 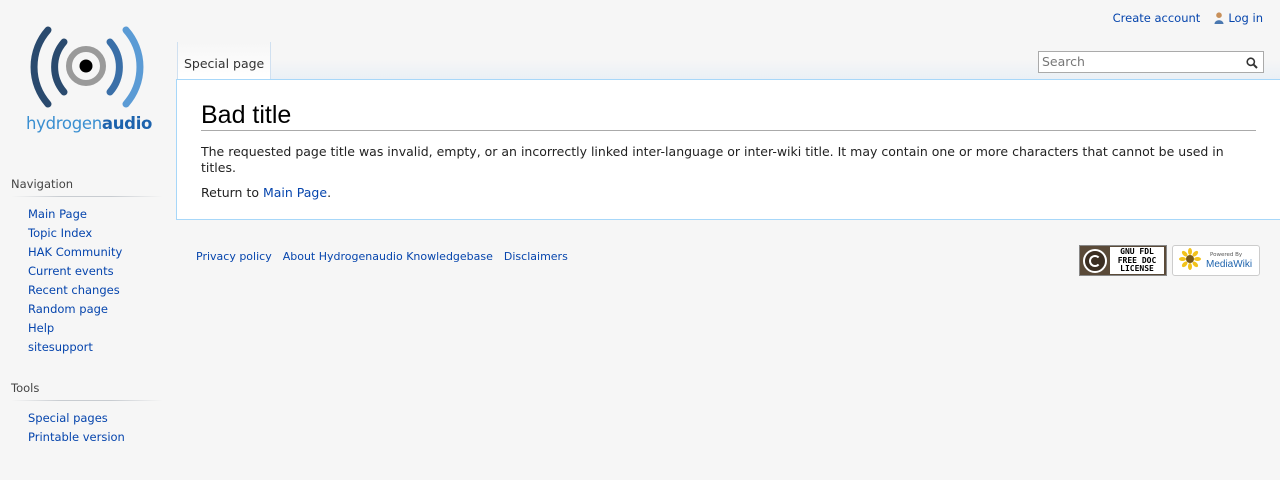 What do you see at coordinates (1063, 61) in the screenshot?
I see `search-placeholder: Search` at bounding box center [1063, 61].